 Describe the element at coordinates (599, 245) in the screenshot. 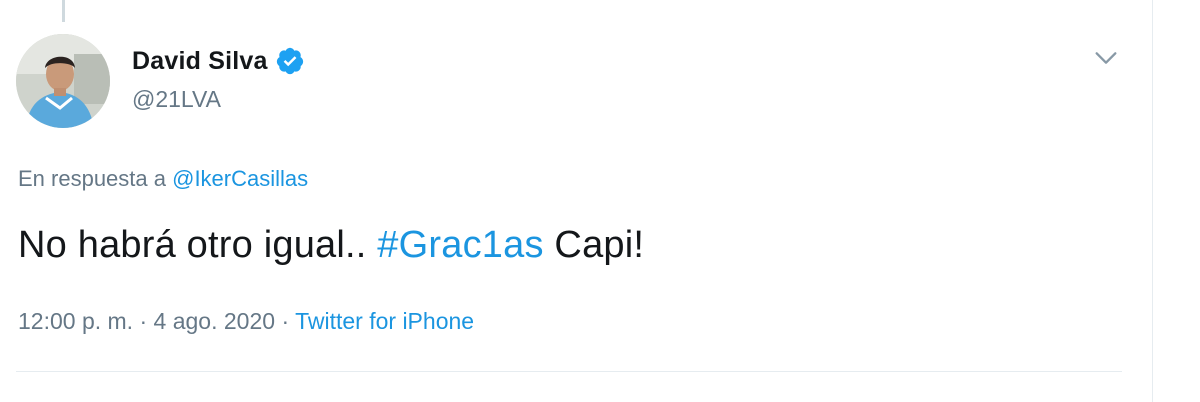

I see `tweet-text-end: Capi!` at that location.